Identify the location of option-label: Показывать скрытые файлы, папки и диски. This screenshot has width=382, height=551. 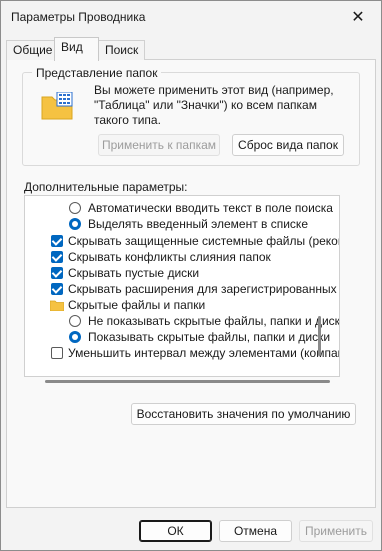
(209, 337).